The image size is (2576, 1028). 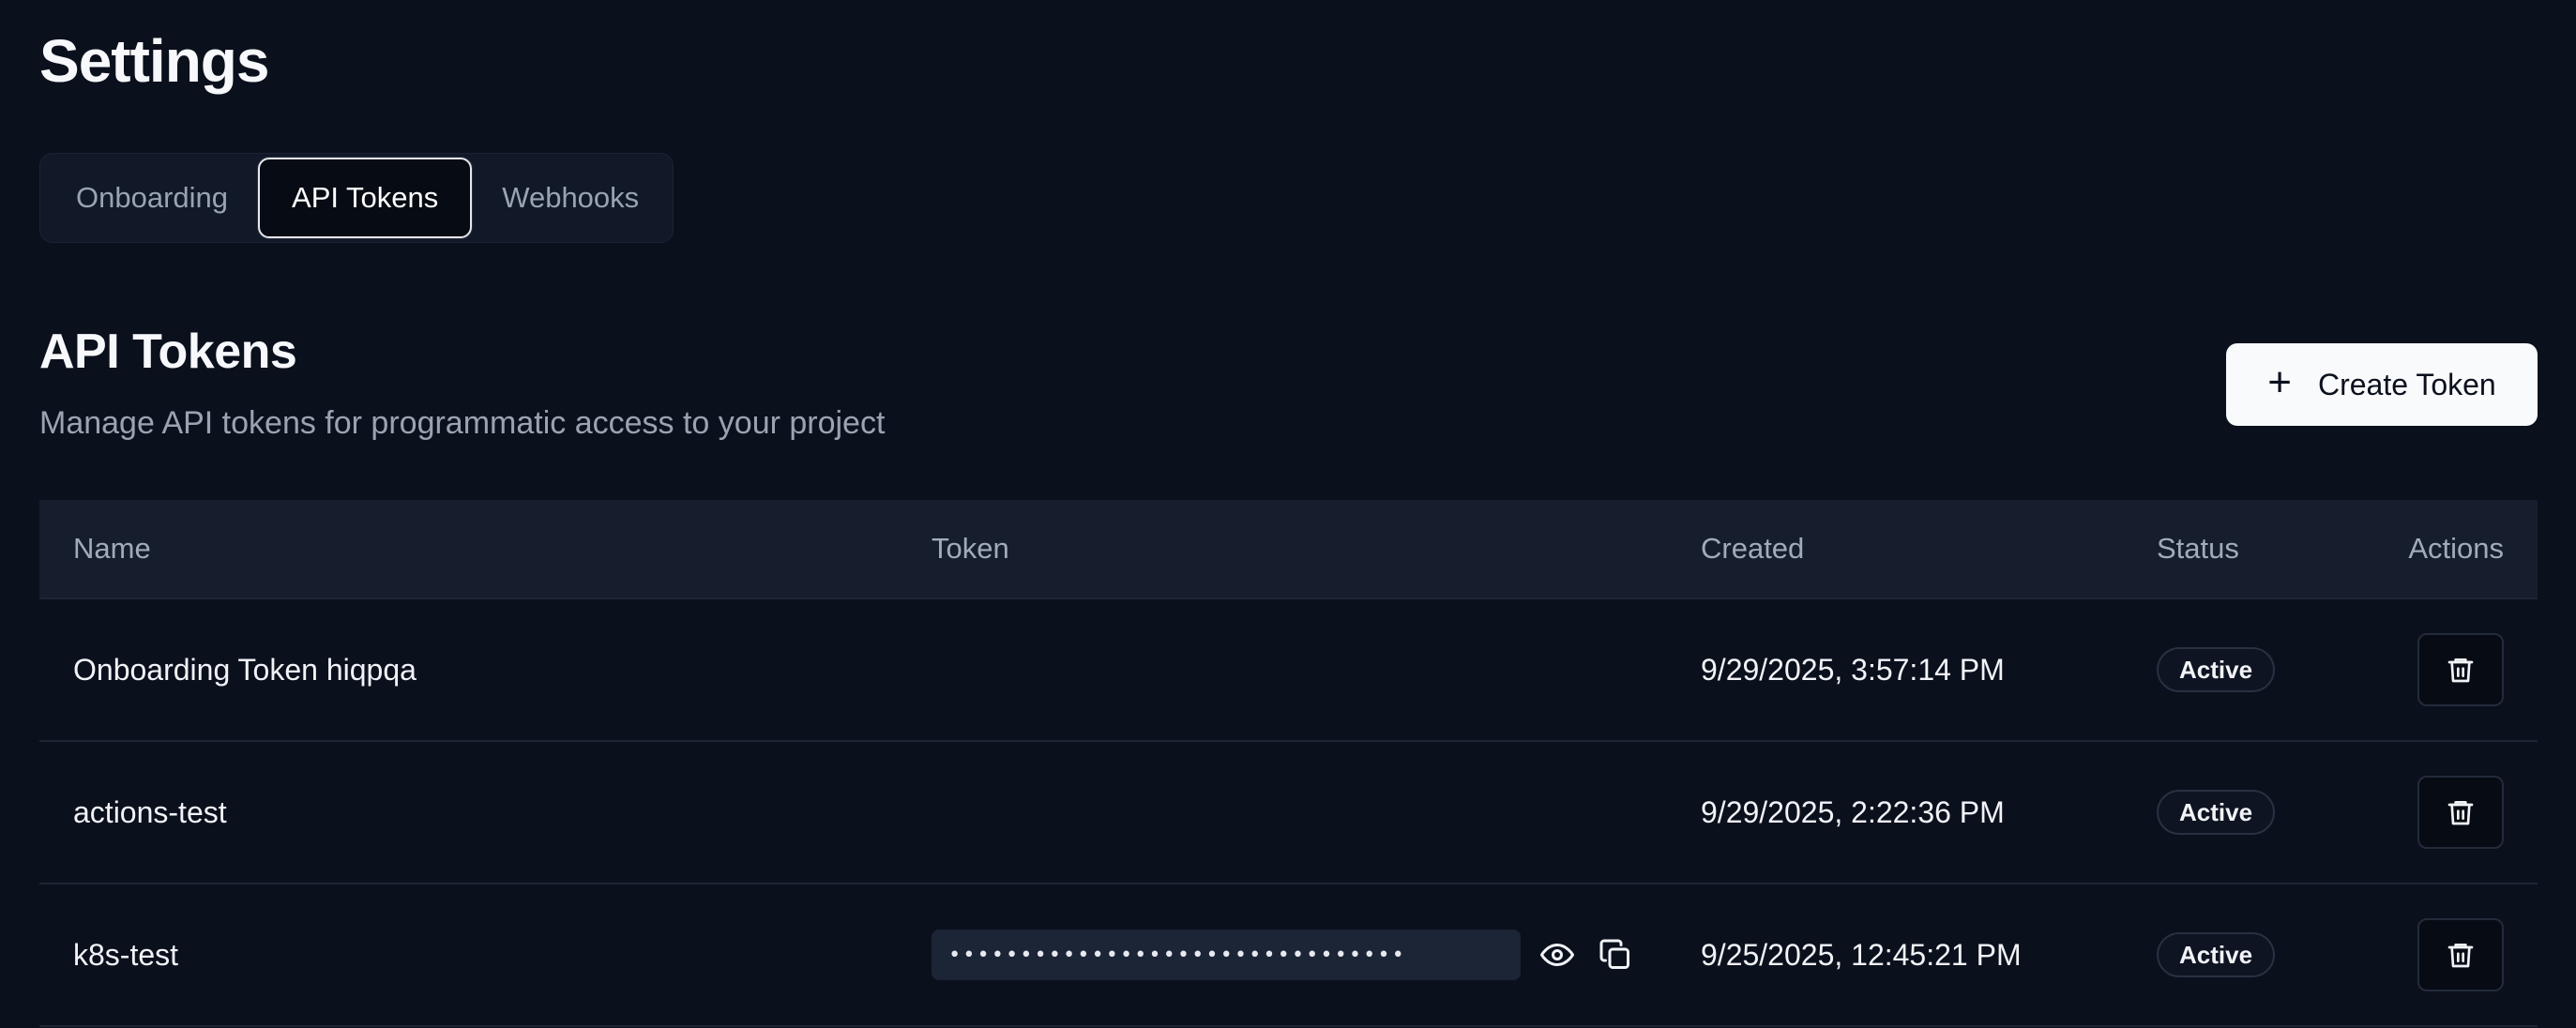 I want to click on table-header-row: Name Token Created Status Actions, so click(x=1288, y=549).